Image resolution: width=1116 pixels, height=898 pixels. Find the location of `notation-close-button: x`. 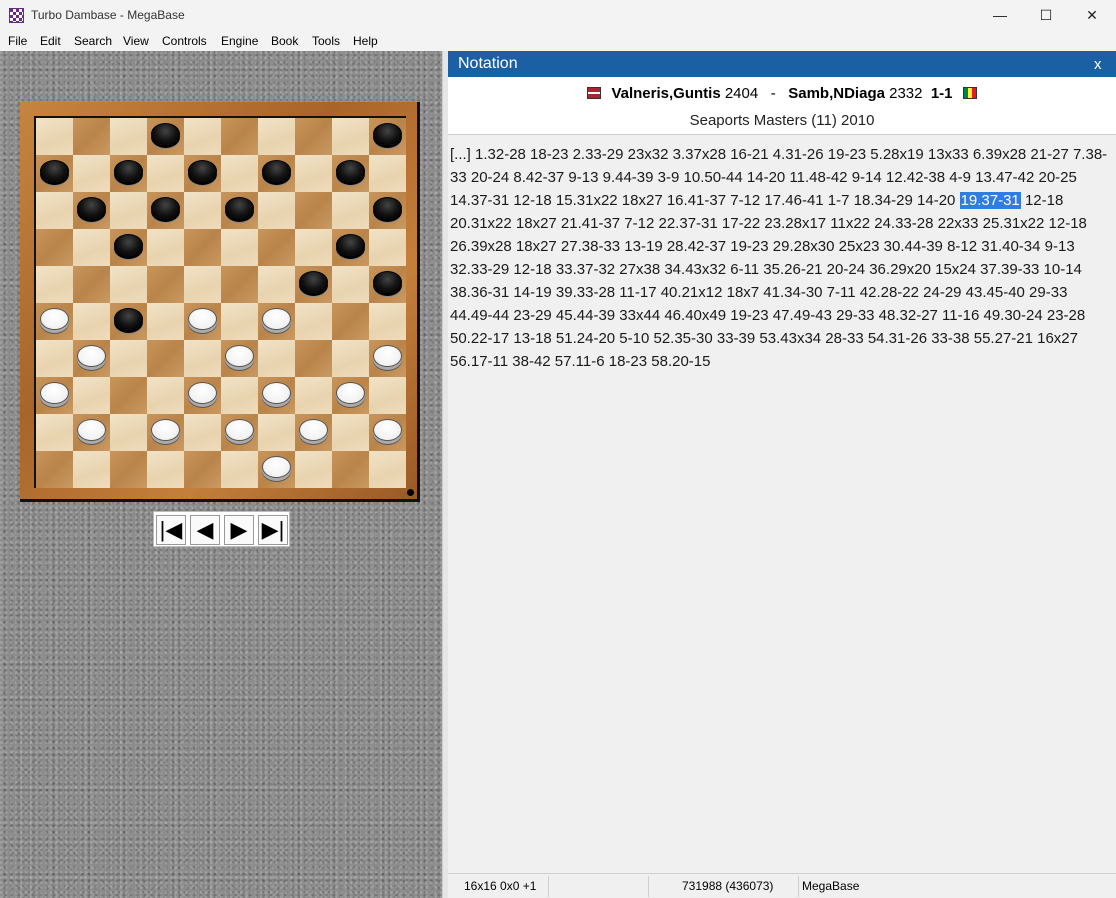

notation-close-button: x is located at coordinates (1098, 64).